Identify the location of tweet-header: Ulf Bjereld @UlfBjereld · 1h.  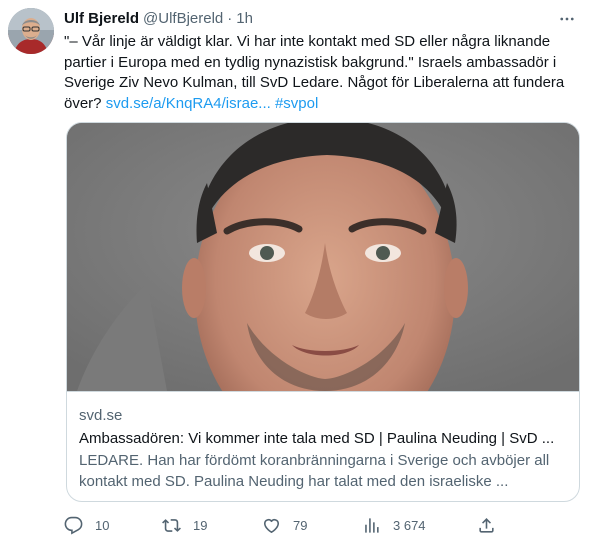
(322, 19).